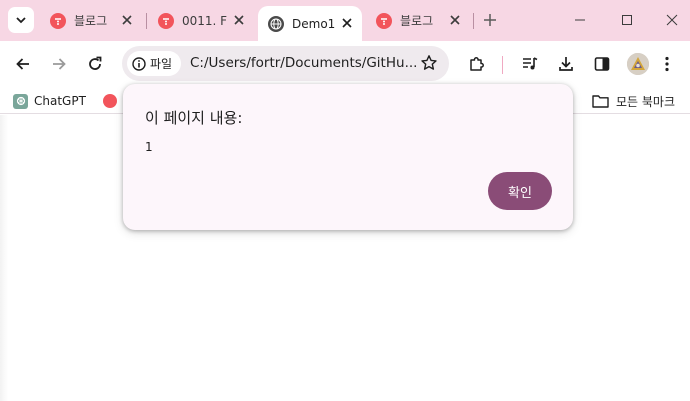  I want to click on page-left-edge, so click(4, 258).